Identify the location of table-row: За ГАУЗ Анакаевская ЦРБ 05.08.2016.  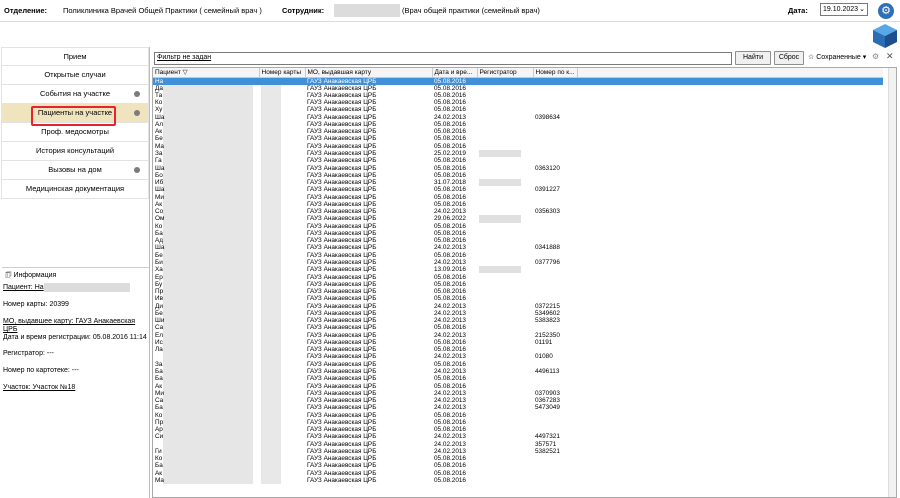
(518, 364).